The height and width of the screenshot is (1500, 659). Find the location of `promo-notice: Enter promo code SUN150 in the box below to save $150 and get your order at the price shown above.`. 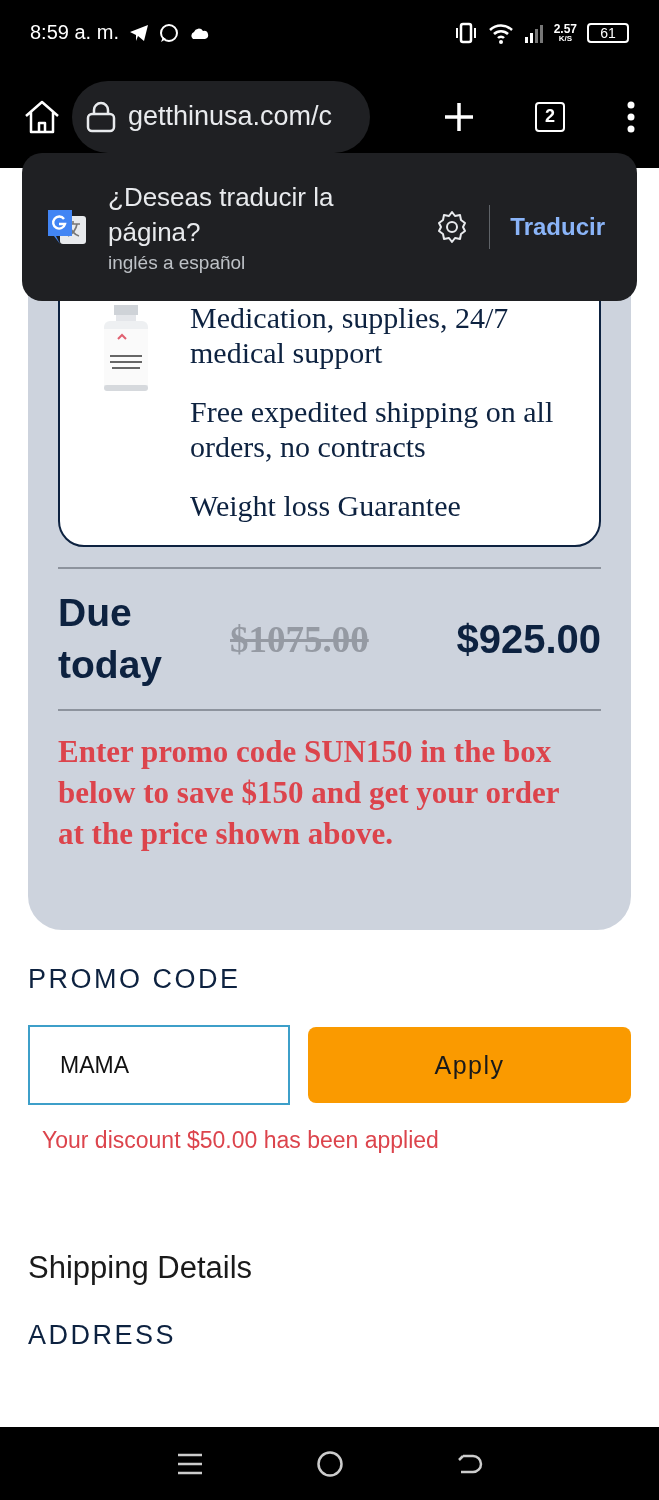

promo-notice: Enter promo code SUN150 in the box below to save $150 and get your order at the price shown above. is located at coordinates (309, 793).